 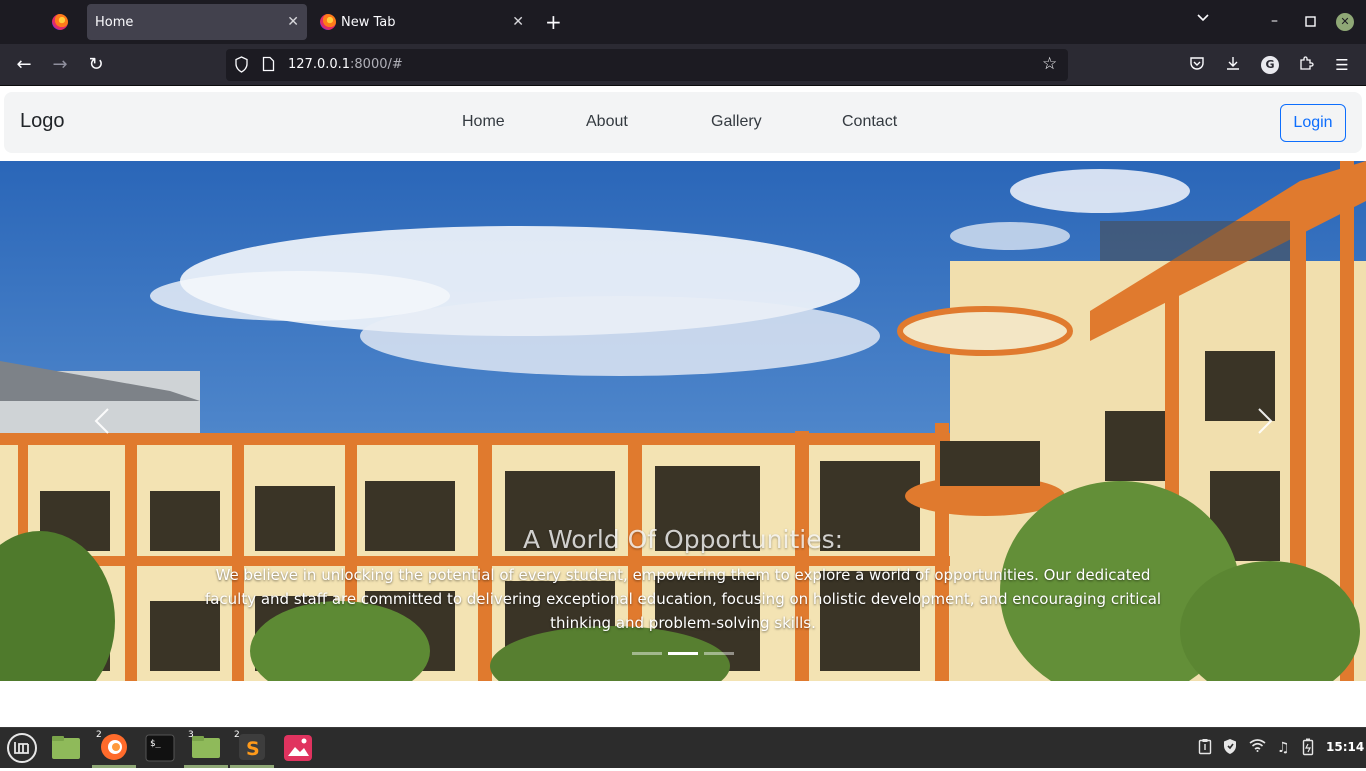 What do you see at coordinates (1308, 750) in the screenshot?
I see `battery-icon` at bounding box center [1308, 750].